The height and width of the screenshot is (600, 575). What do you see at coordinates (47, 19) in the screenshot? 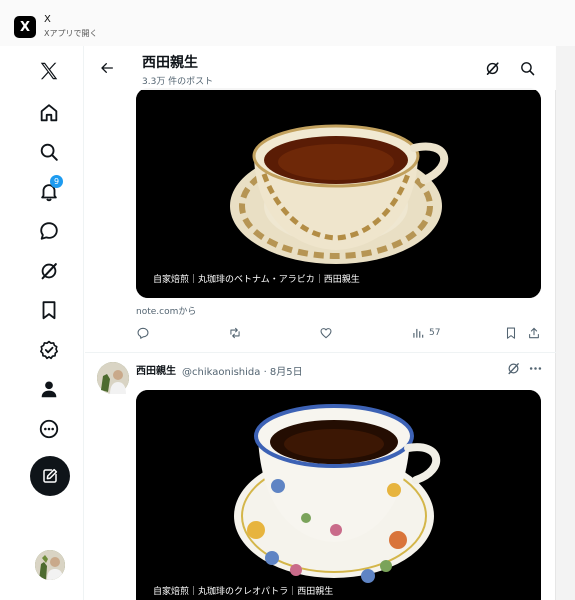
I see `app-title: X` at bounding box center [47, 19].